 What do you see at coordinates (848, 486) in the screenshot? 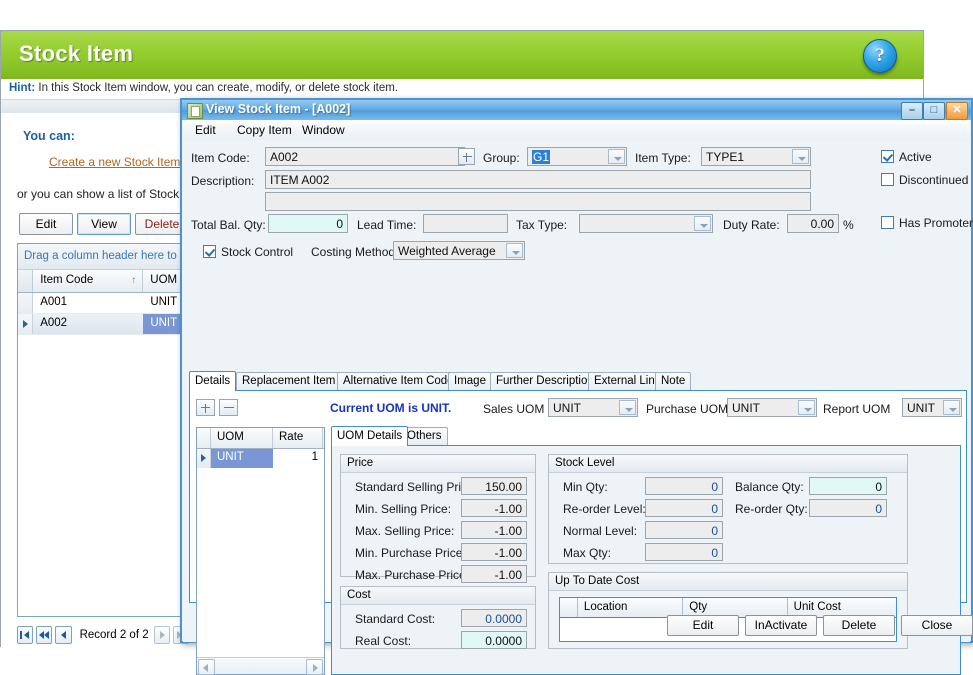
I see `balance-qty-field: 0` at bounding box center [848, 486].